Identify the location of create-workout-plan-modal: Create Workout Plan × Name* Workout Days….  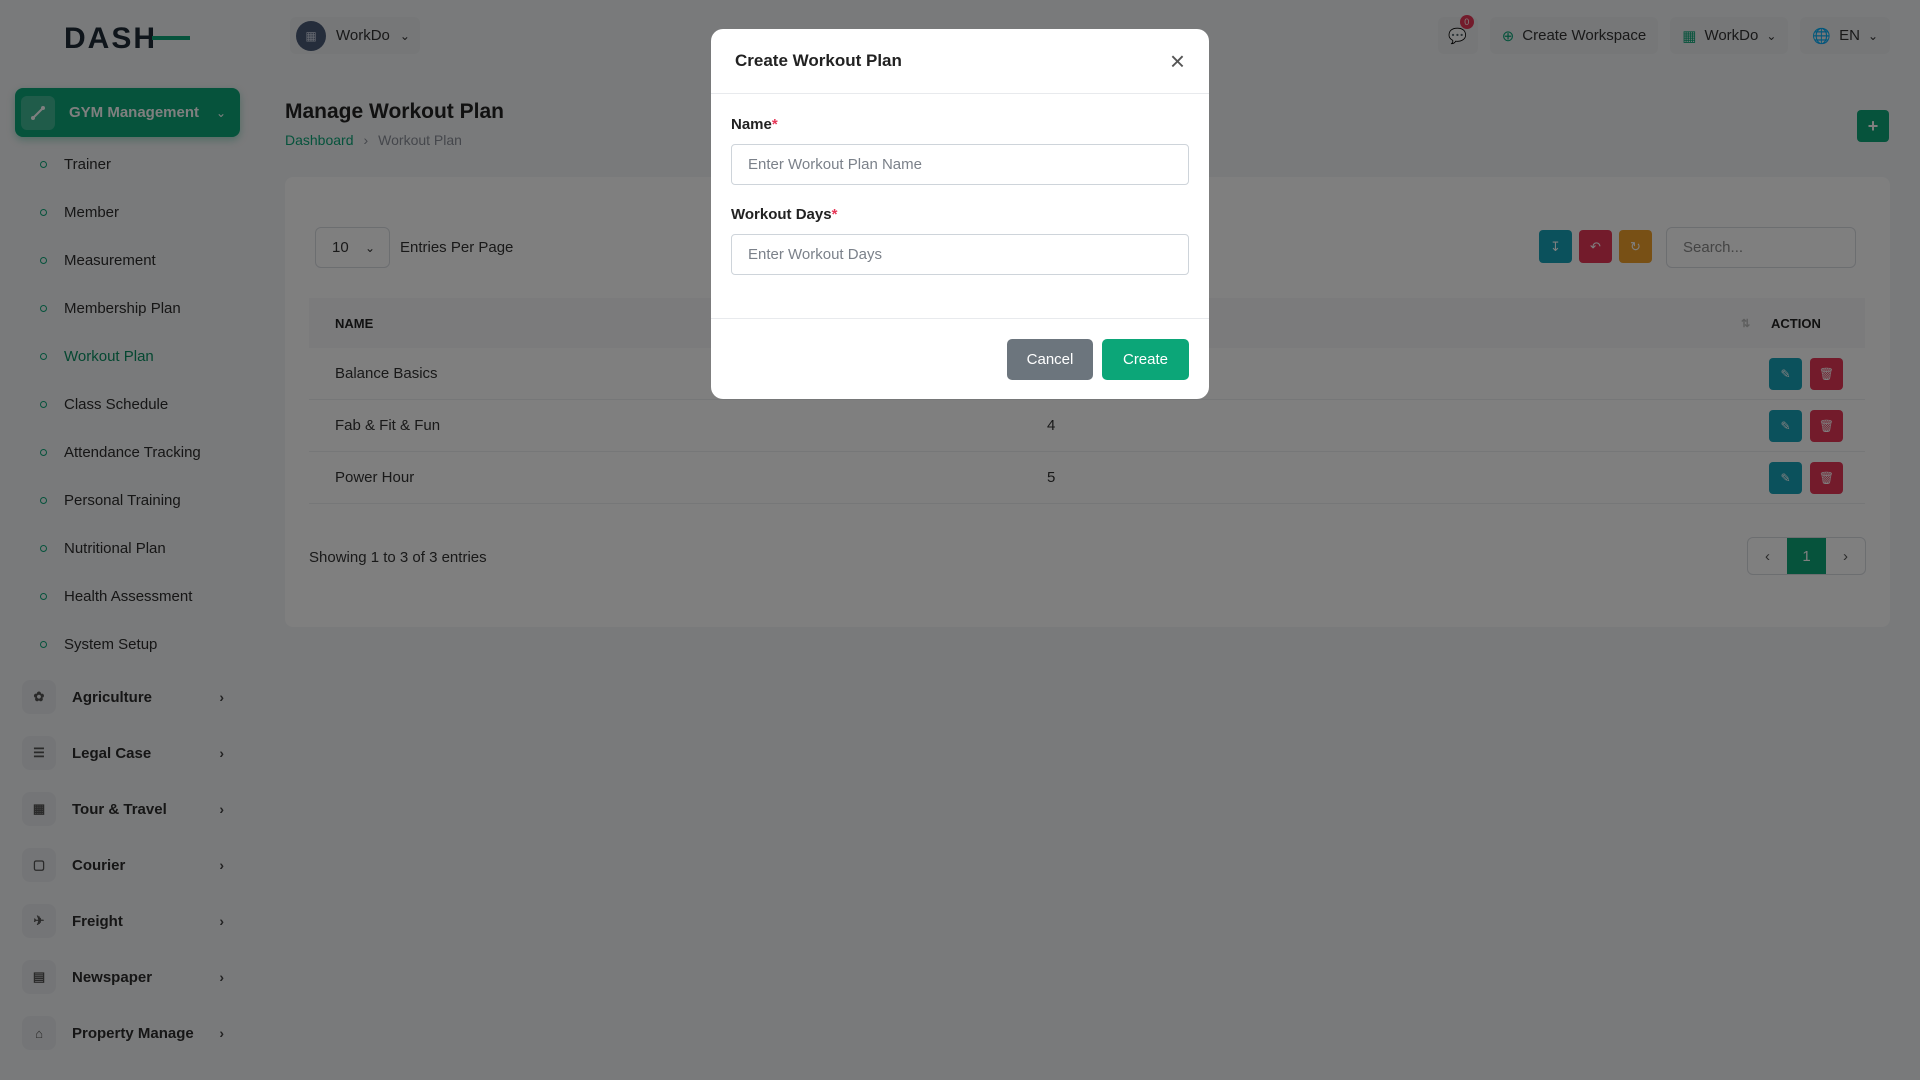
(960, 214).